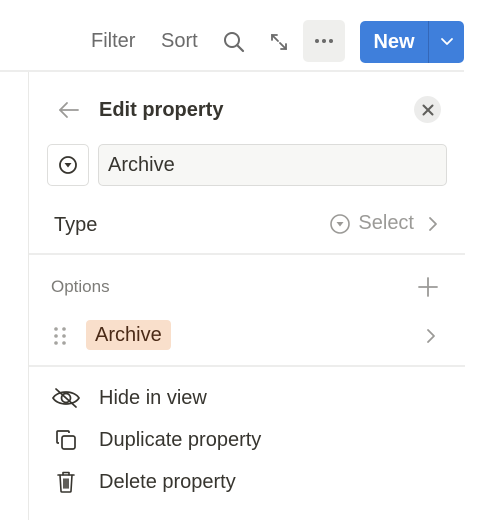  I want to click on plus-icon, so click(428, 287).